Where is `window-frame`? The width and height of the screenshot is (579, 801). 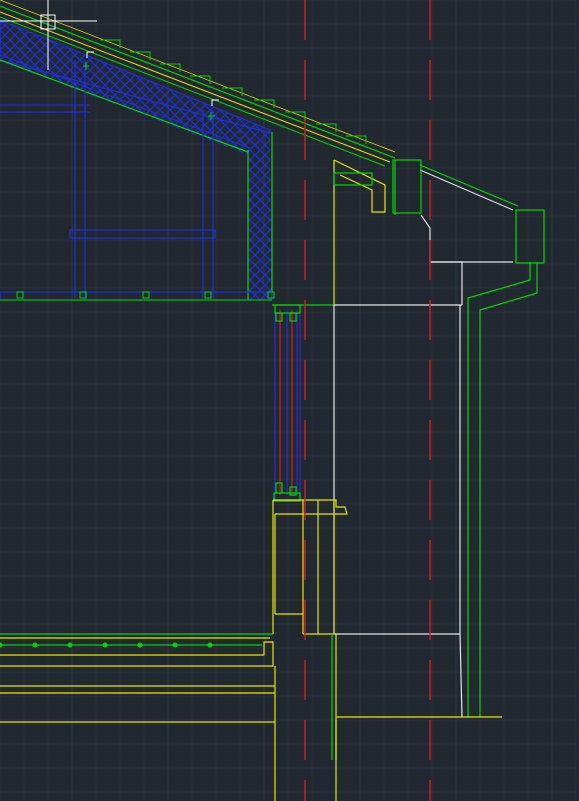 window-frame is located at coordinates (287, 403).